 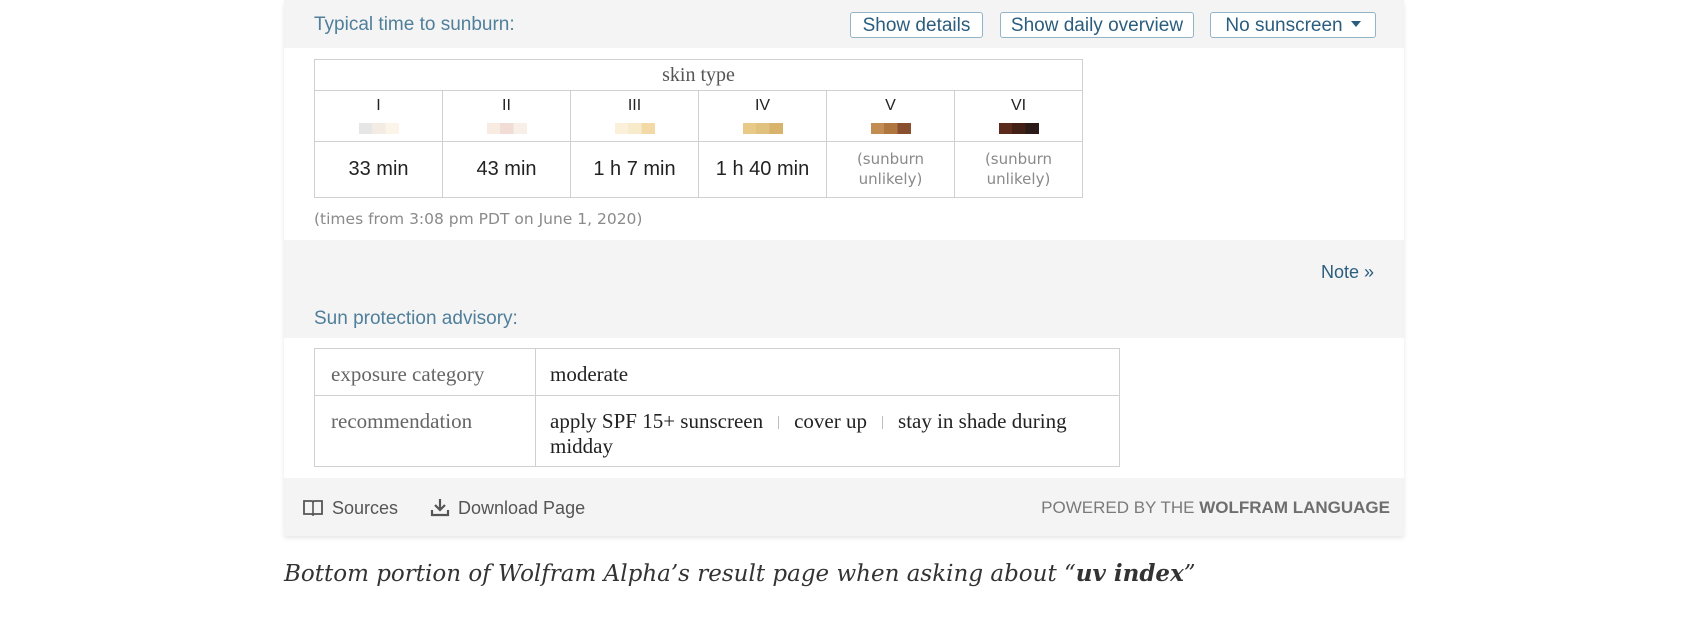 What do you see at coordinates (890, 105) in the screenshot?
I see `skin-type-label: V` at bounding box center [890, 105].